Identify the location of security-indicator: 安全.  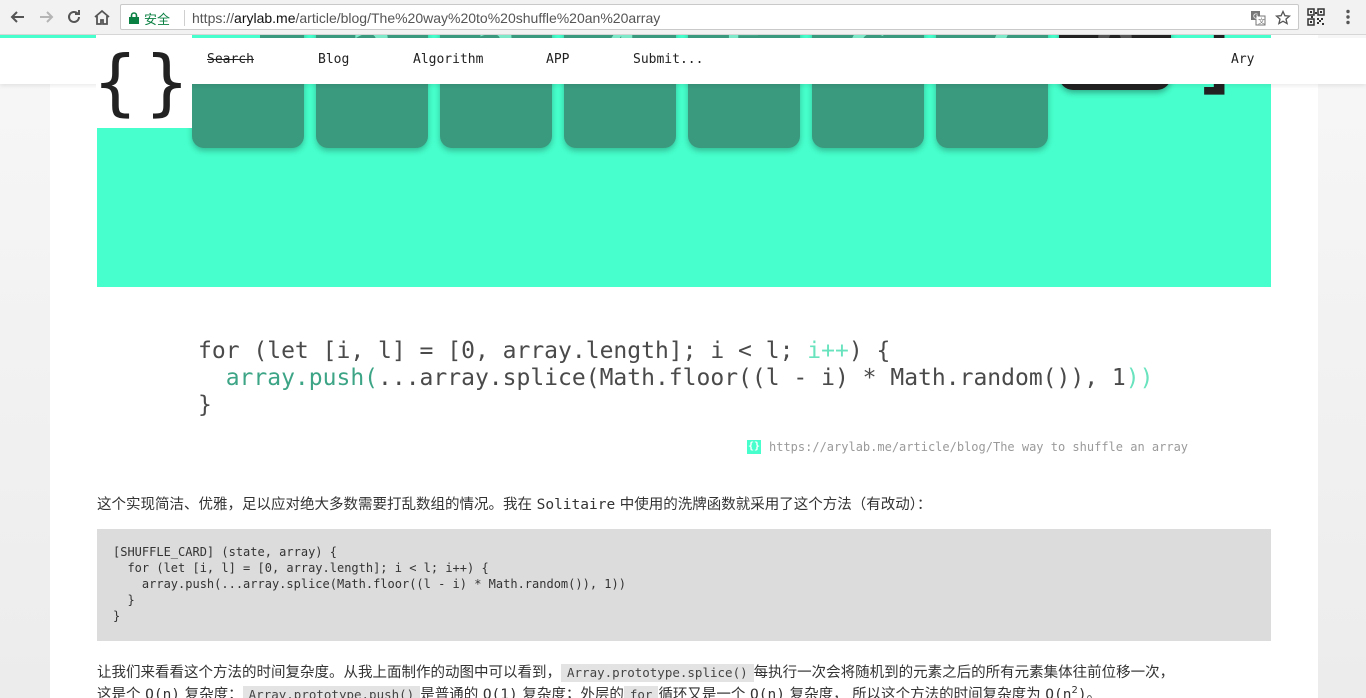
(149, 18).